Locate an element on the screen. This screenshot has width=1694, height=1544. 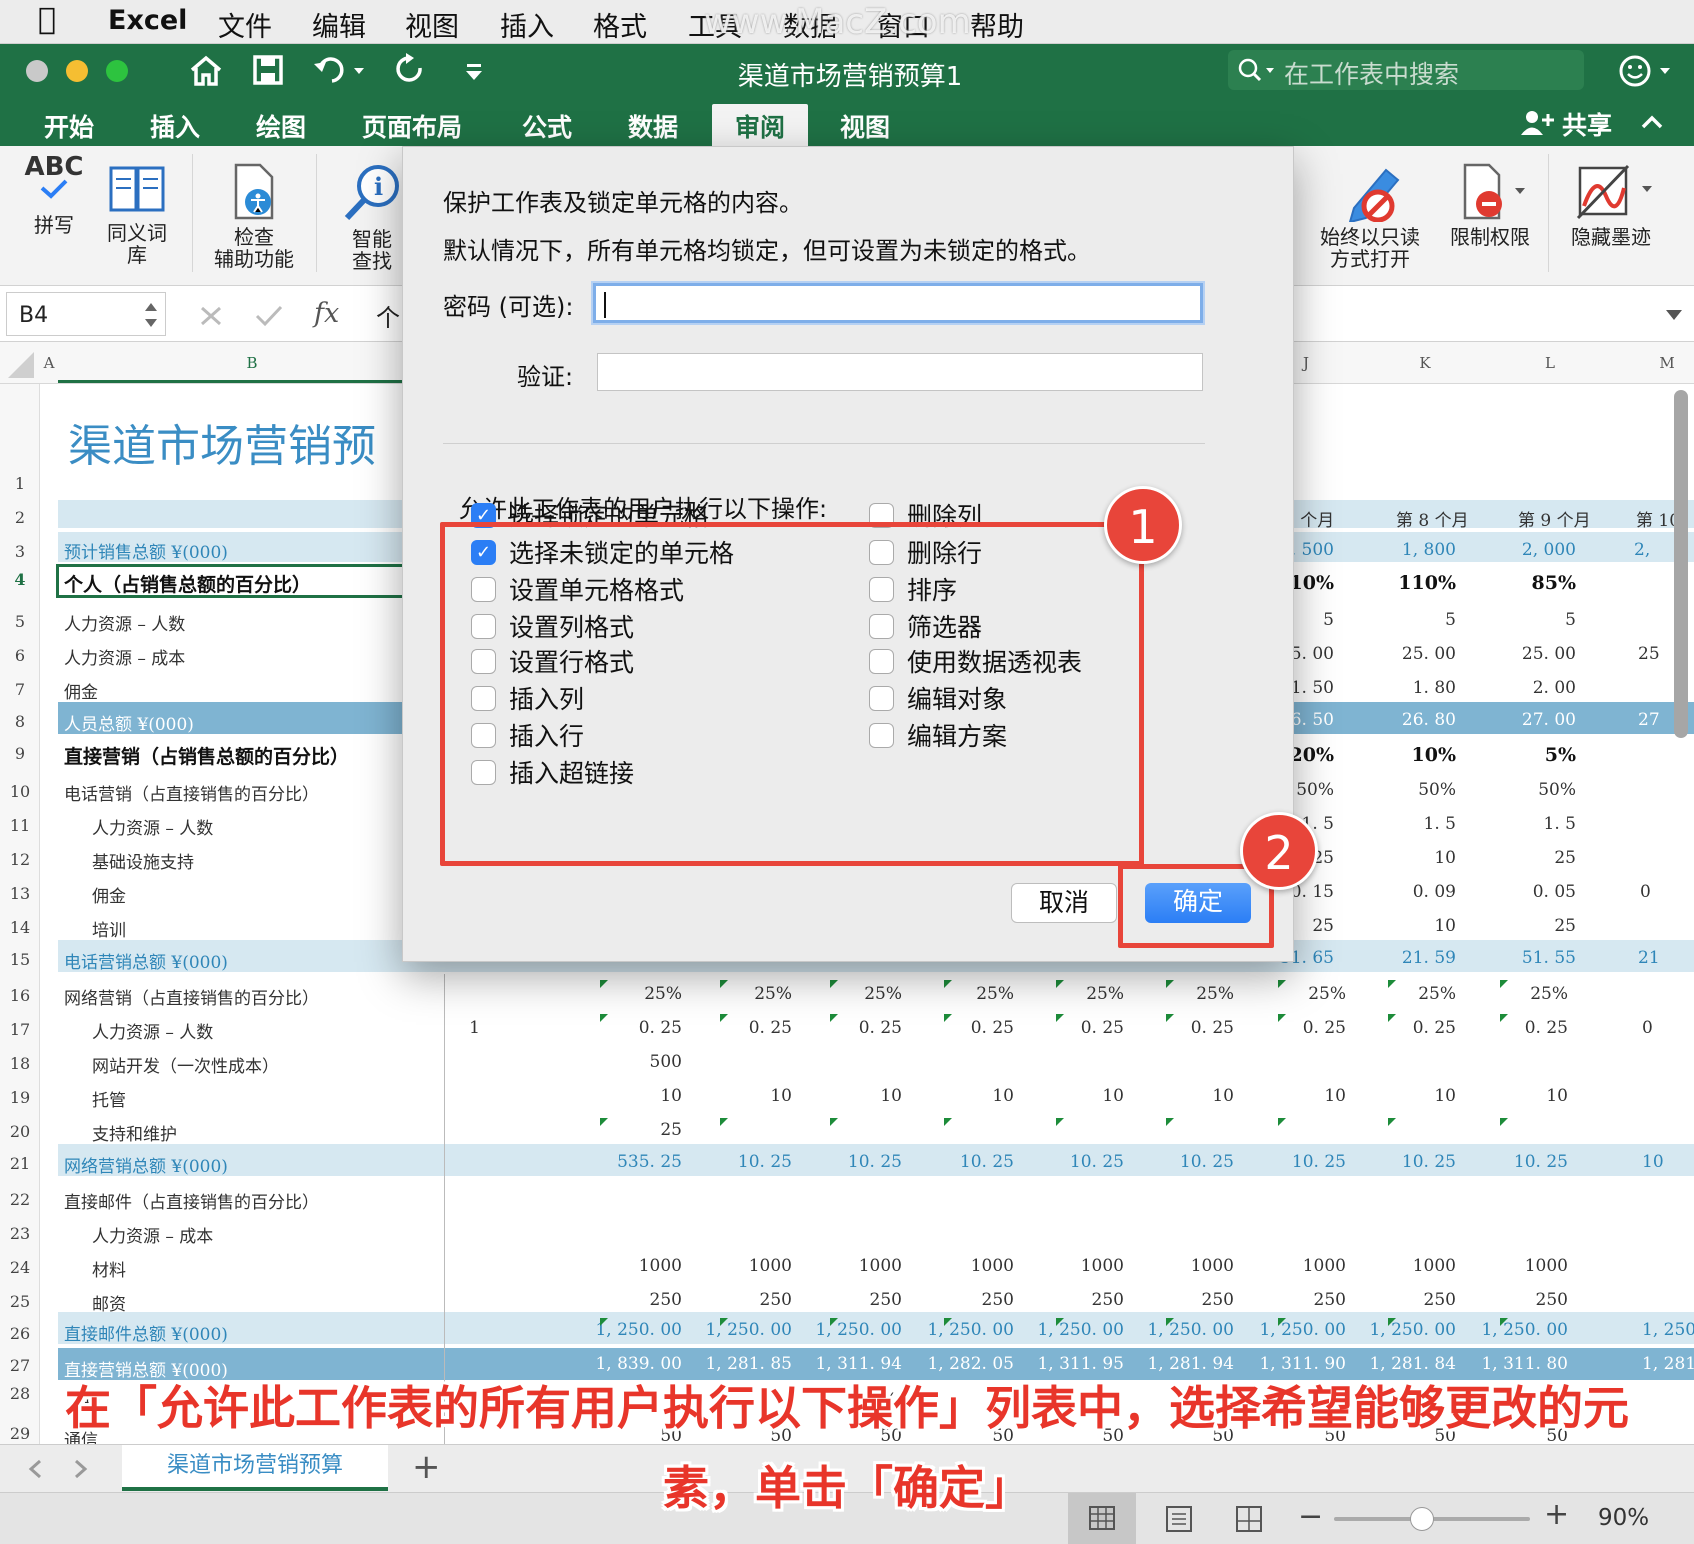
function-icon: fx is located at coordinates (326, 313).